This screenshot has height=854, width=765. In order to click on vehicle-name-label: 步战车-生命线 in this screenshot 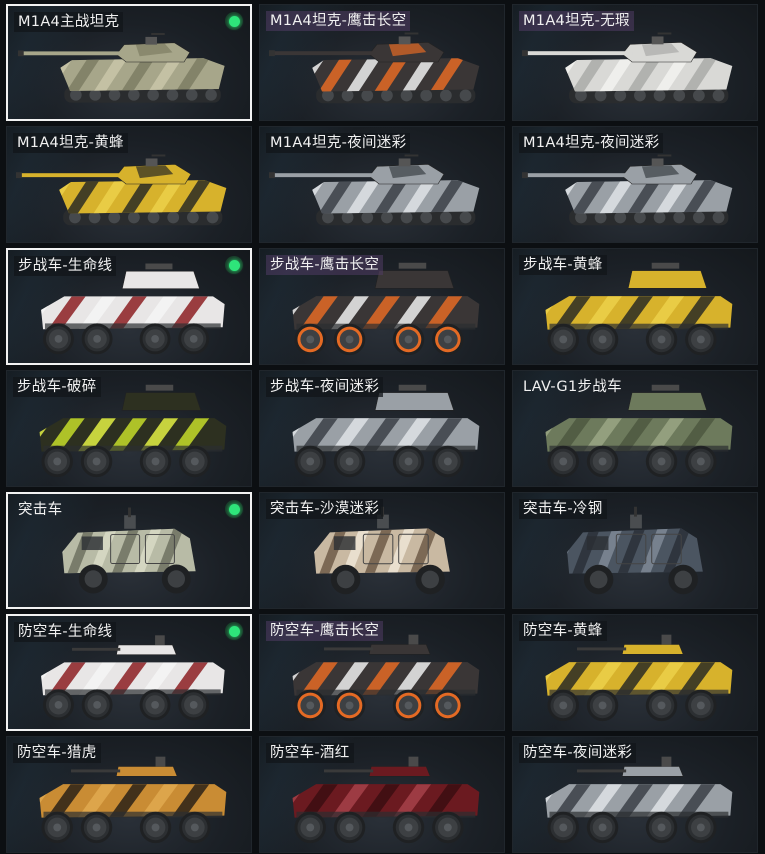, I will do `click(65, 266)`.